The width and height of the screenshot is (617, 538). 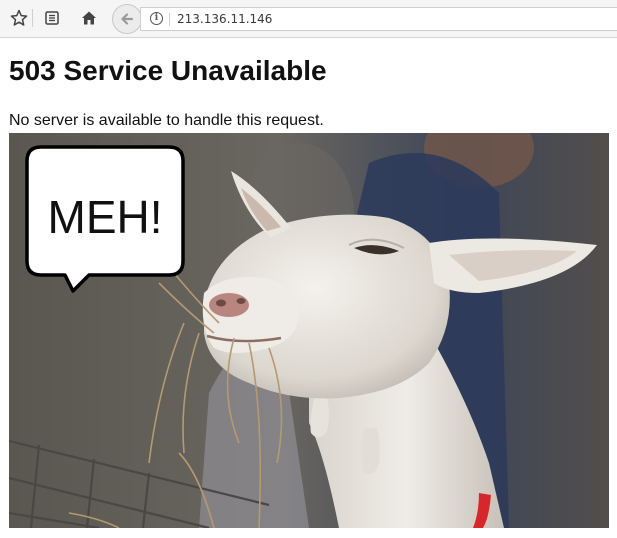 I want to click on info-icon: i, so click(x=156, y=18).